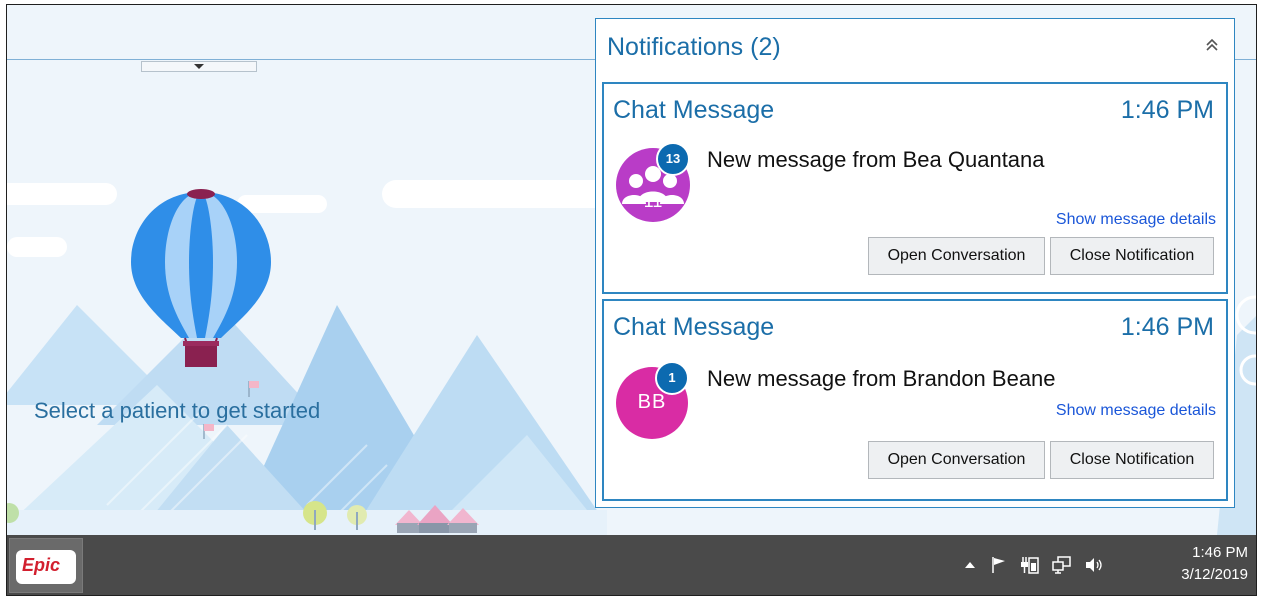  I want to click on taskbar: Epic 1:46 PM 3/12/2019, so click(631, 565).